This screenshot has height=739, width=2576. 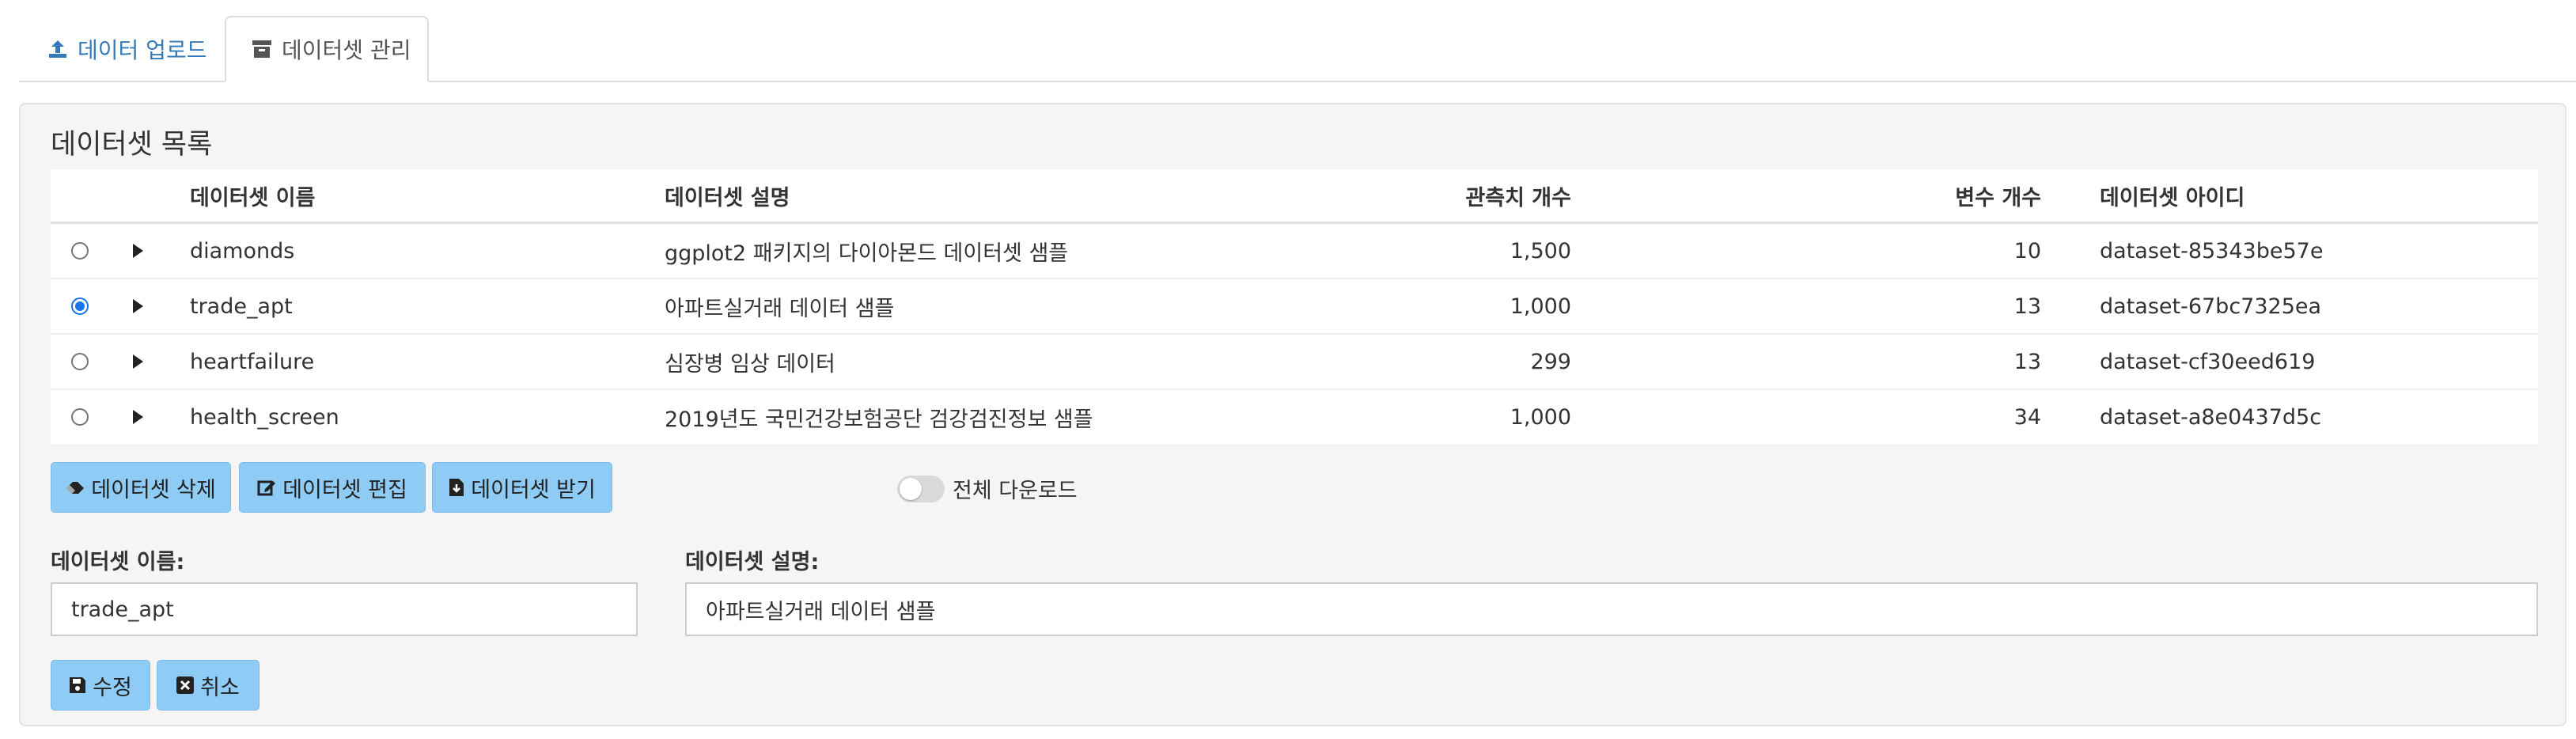 I want to click on save-label: 수정, so click(x=112, y=687).